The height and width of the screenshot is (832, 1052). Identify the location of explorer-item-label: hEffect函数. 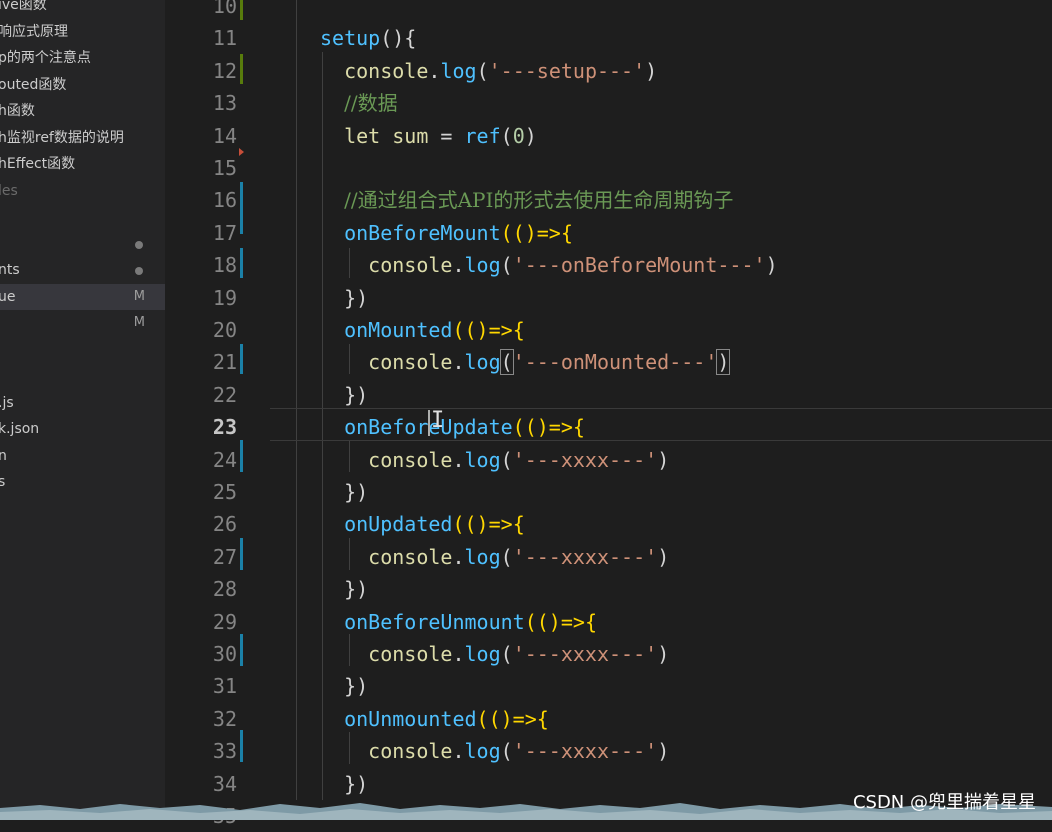
(38, 164).